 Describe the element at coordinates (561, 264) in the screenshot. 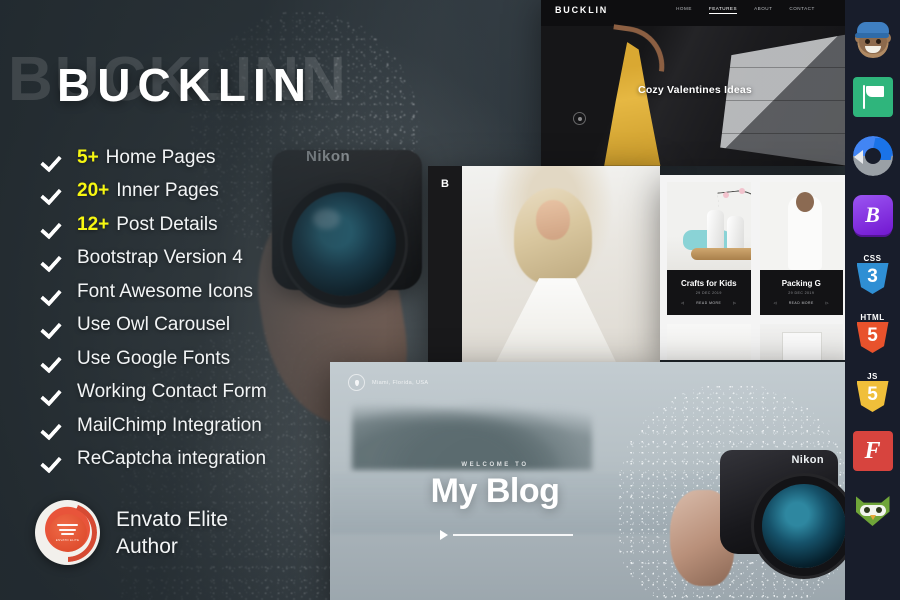

I see `mockup-mid-photo` at that location.